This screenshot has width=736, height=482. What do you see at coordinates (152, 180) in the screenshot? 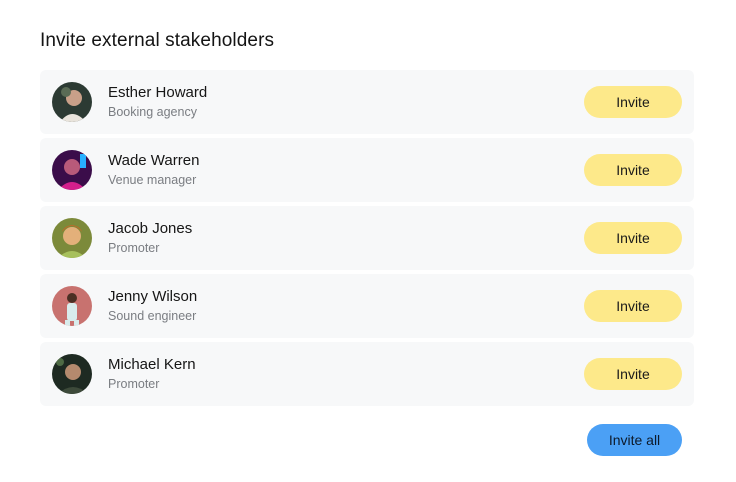
I see `person-role: Venue manager` at bounding box center [152, 180].